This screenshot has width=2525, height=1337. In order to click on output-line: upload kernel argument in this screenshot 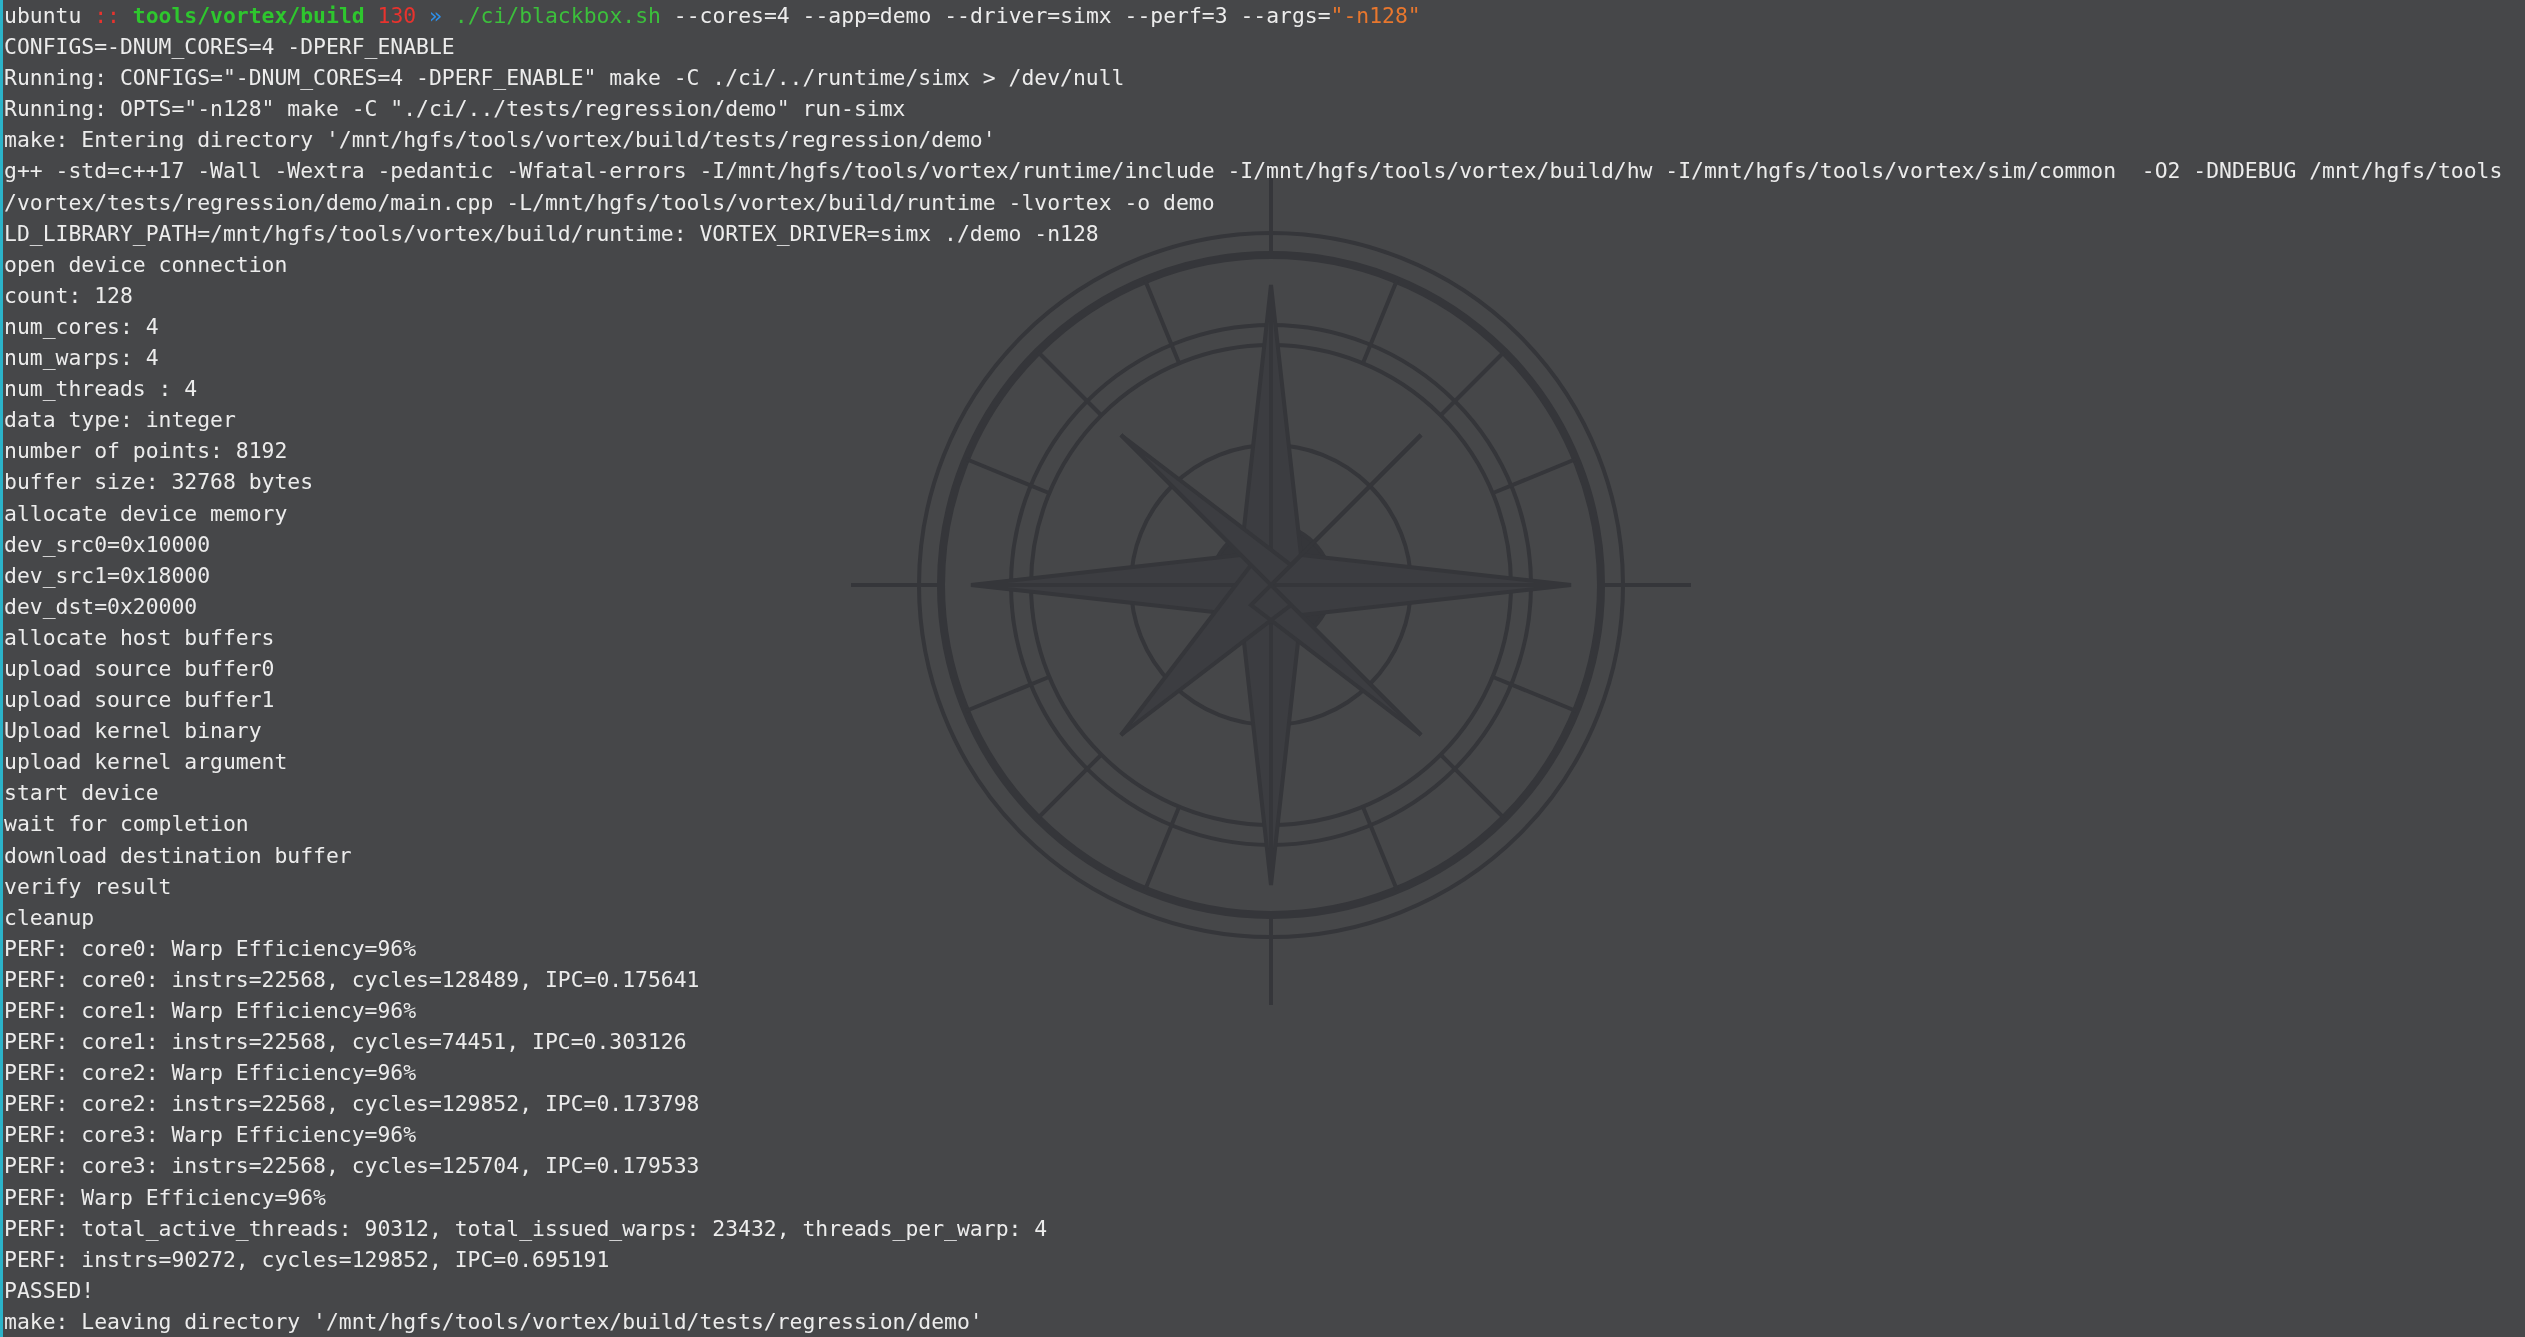, I will do `click(146, 762)`.